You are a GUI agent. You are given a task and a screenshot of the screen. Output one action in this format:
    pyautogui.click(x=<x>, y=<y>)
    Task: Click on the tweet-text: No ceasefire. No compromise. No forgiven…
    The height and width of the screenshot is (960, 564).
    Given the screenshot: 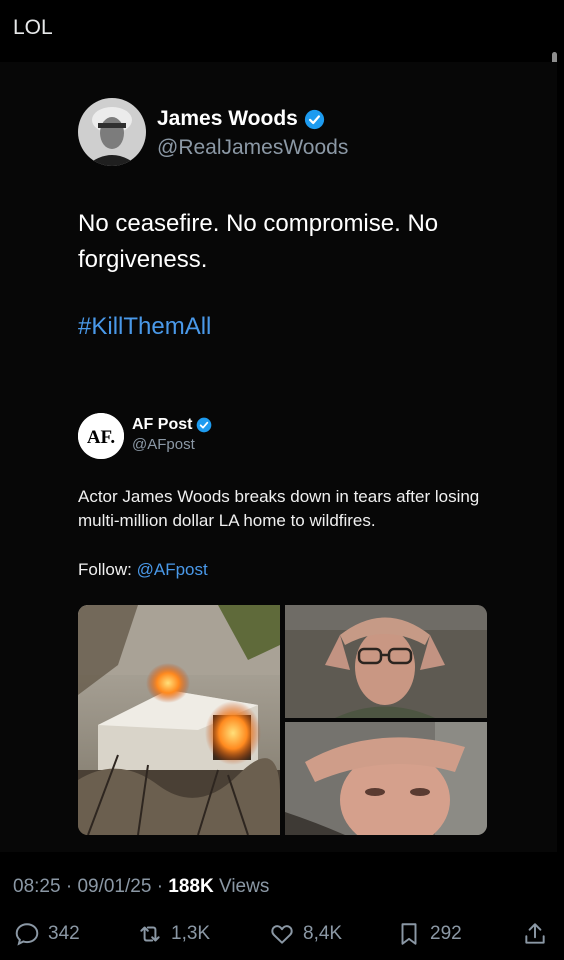 What is the action you would take?
    pyautogui.click(x=258, y=241)
    